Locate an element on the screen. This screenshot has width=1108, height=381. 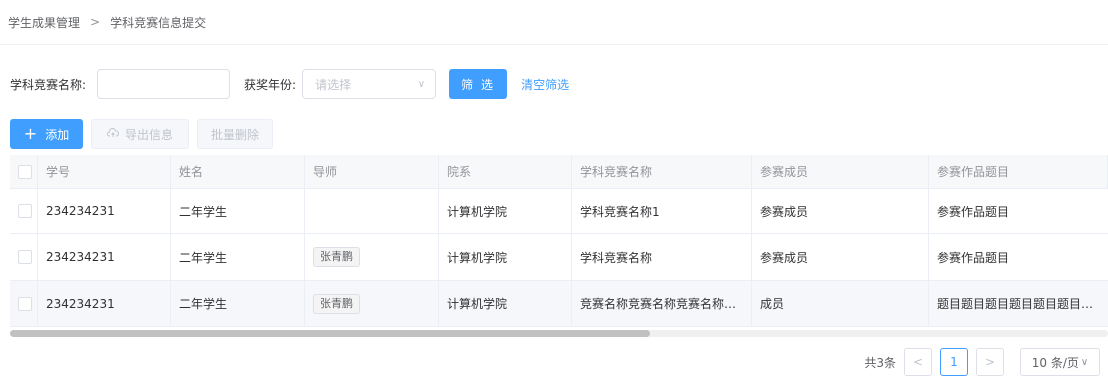
column-header: 参赛作品题目 is located at coordinates (1018, 171).